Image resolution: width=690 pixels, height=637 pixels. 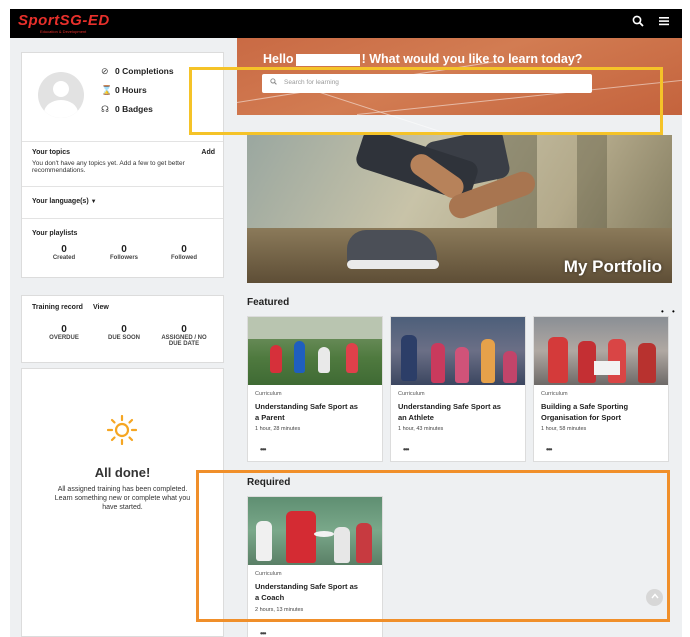 I want to click on top-bar: SportSG-ED Education & Development, so click(x=346, y=23).